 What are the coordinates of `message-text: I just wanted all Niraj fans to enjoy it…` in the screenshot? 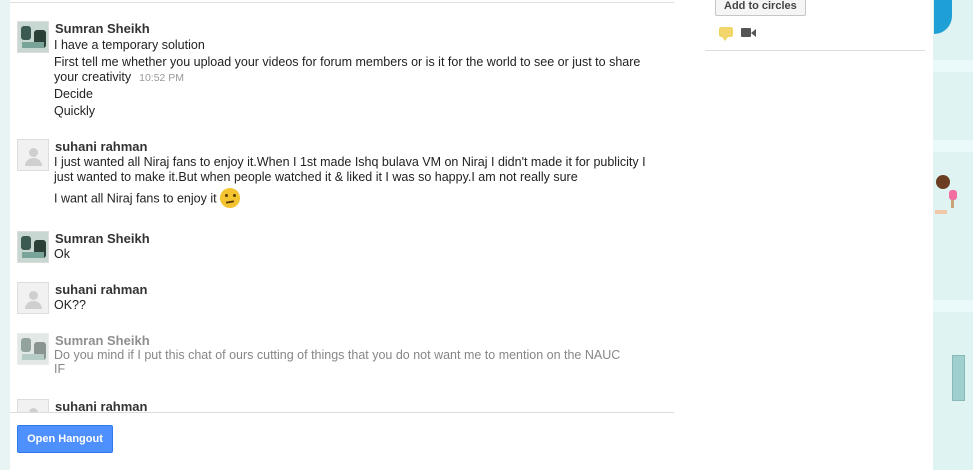 It's located at (350, 162).